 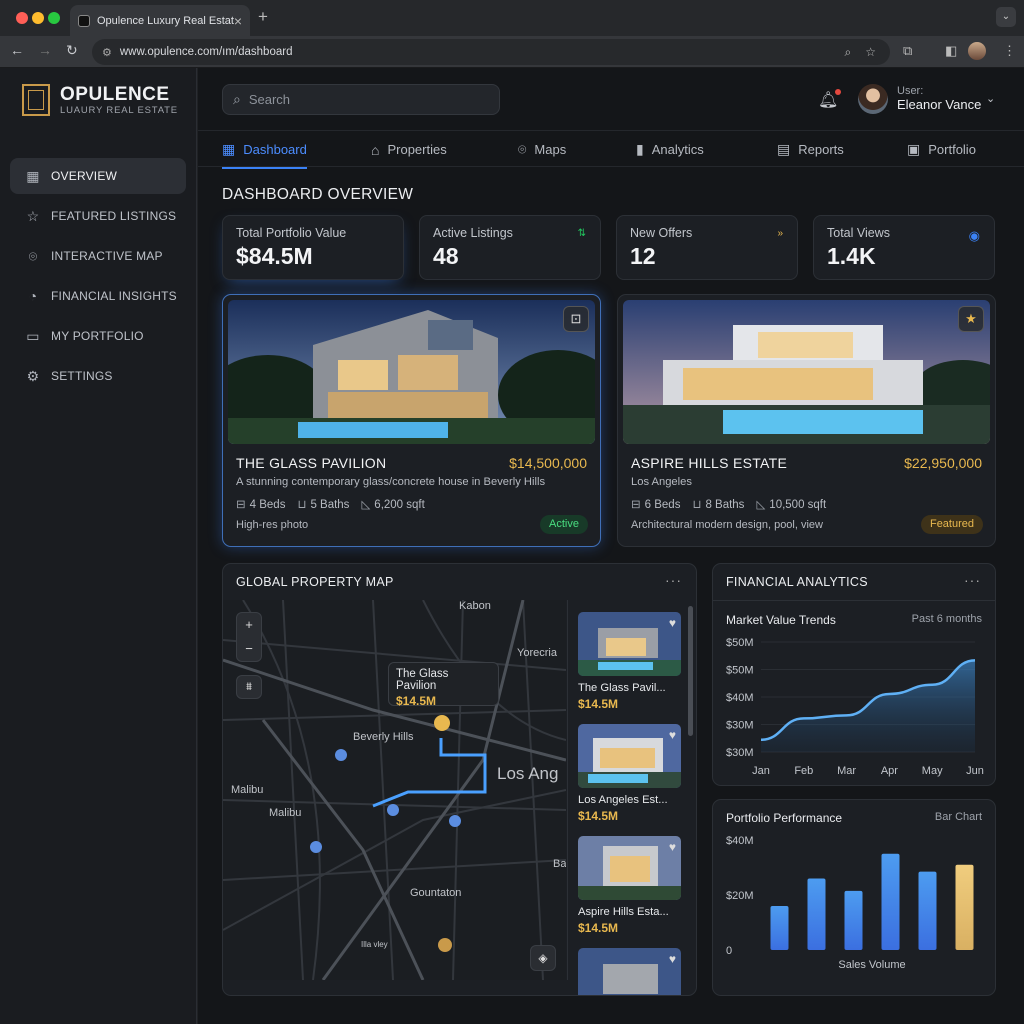 What do you see at coordinates (38, 18) in the screenshot?
I see `minimize-window-button` at bounding box center [38, 18].